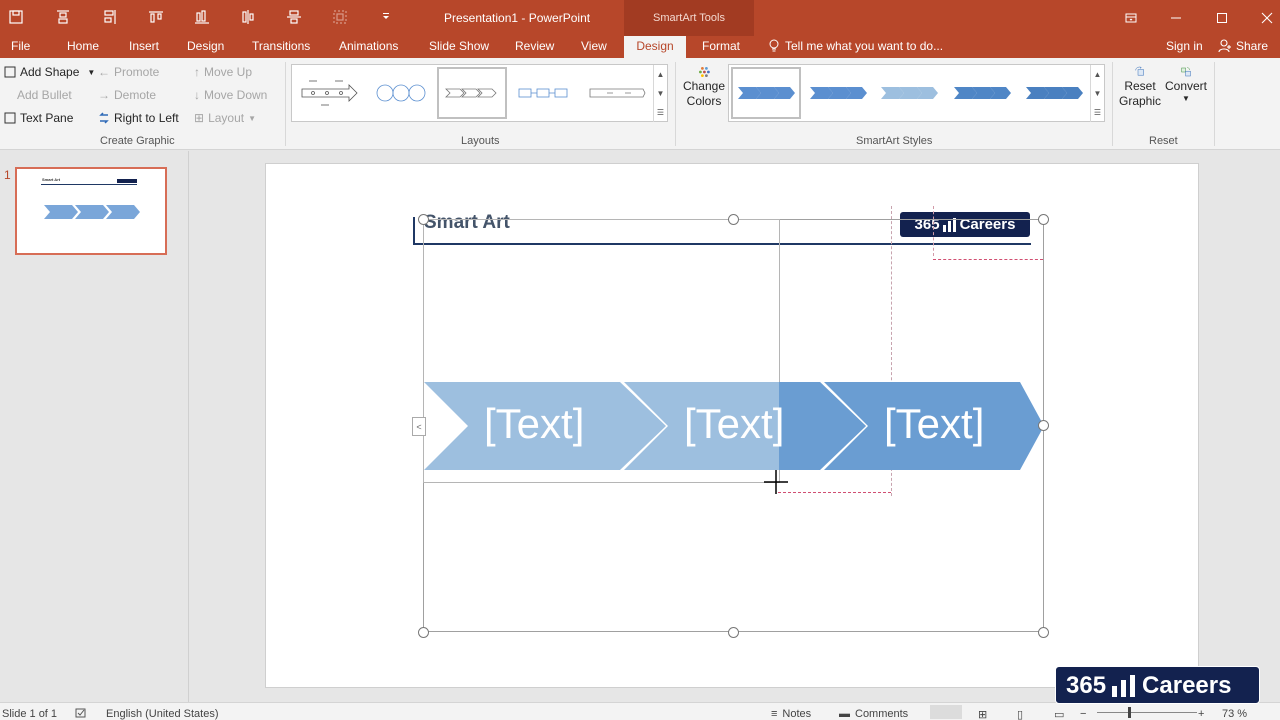 The width and height of the screenshot is (1280, 720). What do you see at coordinates (1147, 712) in the screenshot?
I see `zoom-slider` at bounding box center [1147, 712].